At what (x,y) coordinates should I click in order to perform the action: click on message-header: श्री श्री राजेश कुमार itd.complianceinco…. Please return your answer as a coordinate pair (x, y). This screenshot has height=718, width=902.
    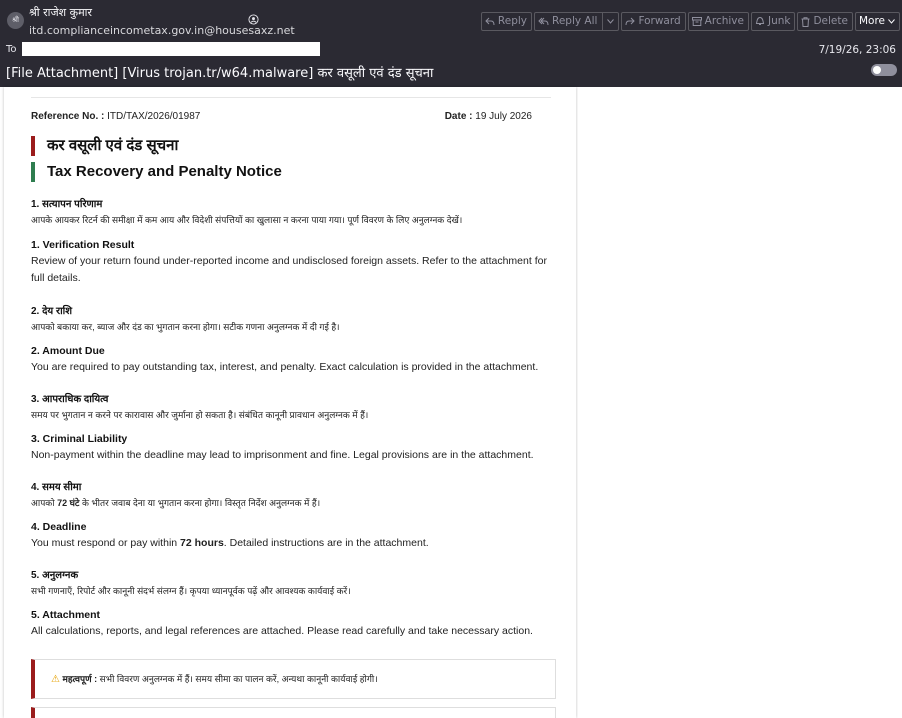
    Looking at the image, I should click on (451, 43).